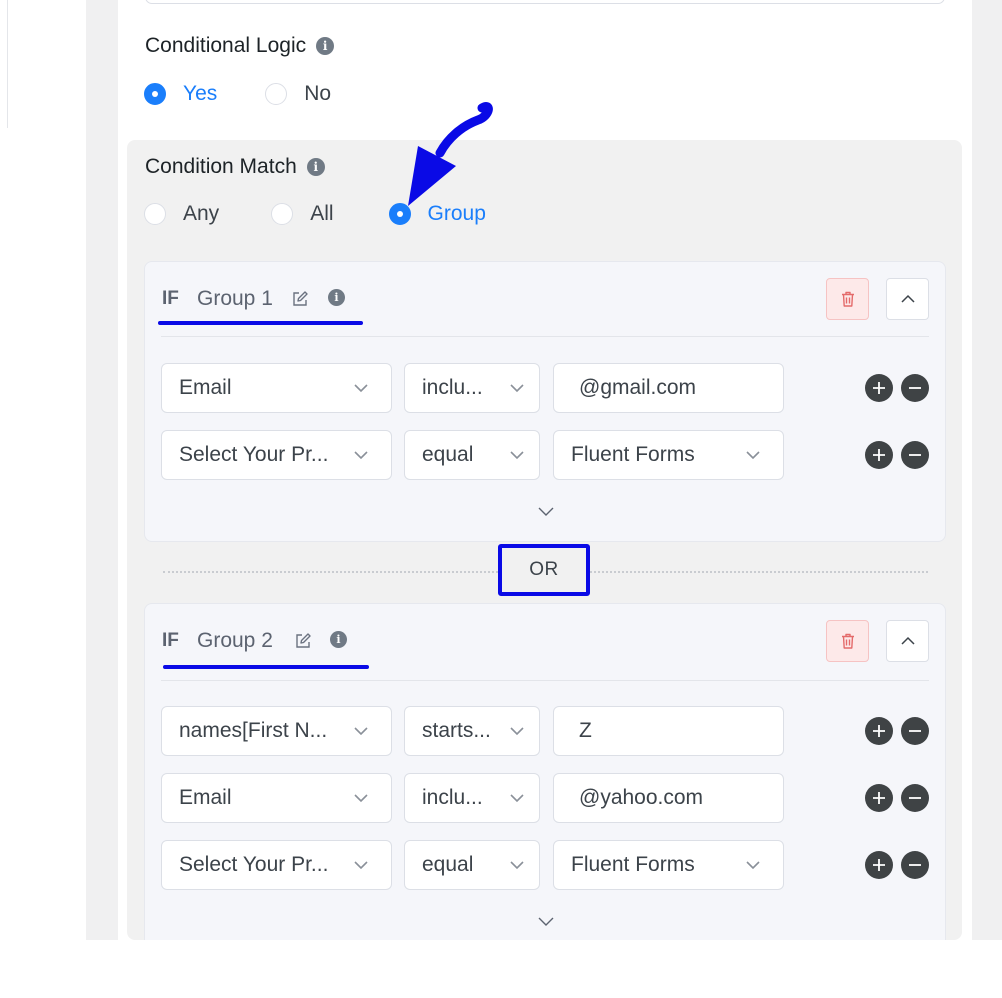 Image resolution: width=1002 pixels, height=998 pixels. What do you see at coordinates (759, 572) in the screenshot?
I see `or-divider-right` at bounding box center [759, 572].